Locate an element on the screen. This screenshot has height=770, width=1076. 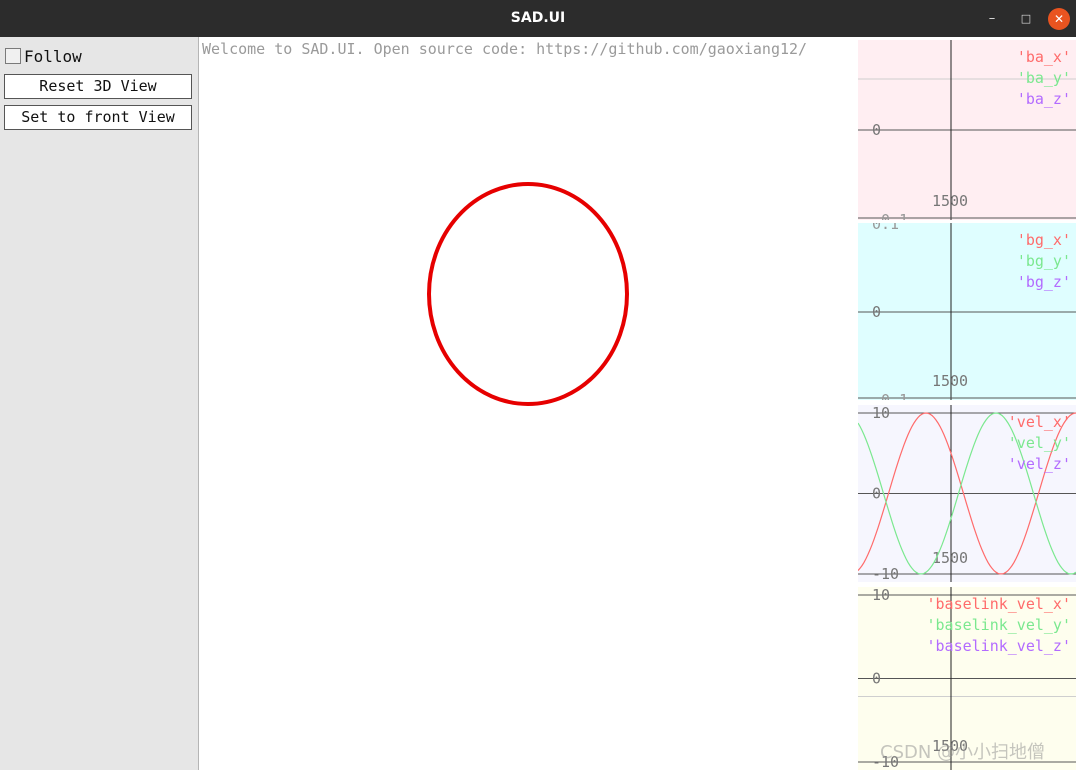
watermark-text: CSDN @小小扫地僧 is located at coordinates (963, 752).